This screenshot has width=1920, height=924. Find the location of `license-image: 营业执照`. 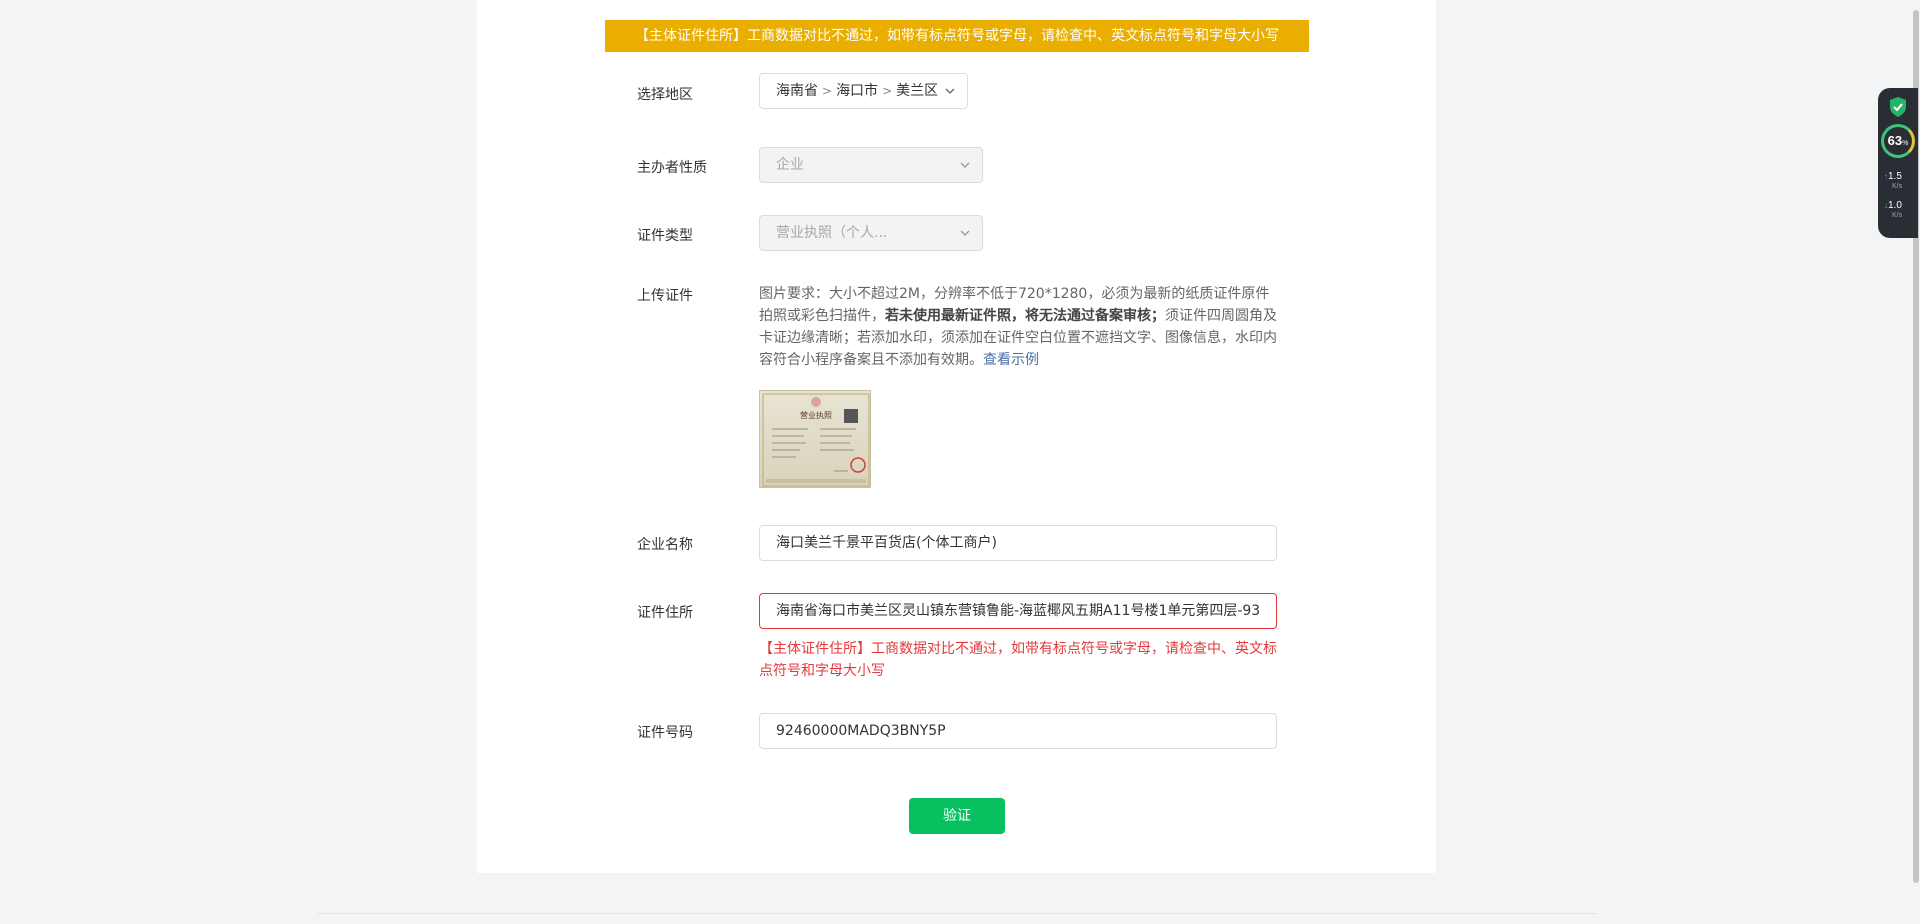

license-image: 营业执照 is located at coordinates (816, 440).